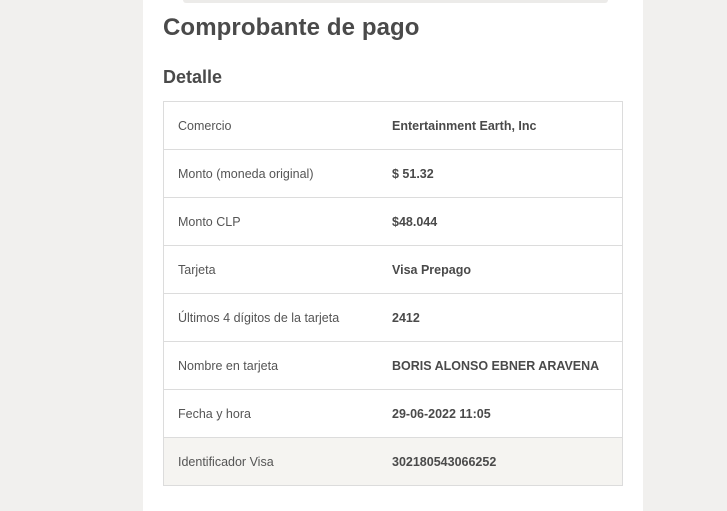  I want to click on row-value: Visa Prepago, so click(507, 269).